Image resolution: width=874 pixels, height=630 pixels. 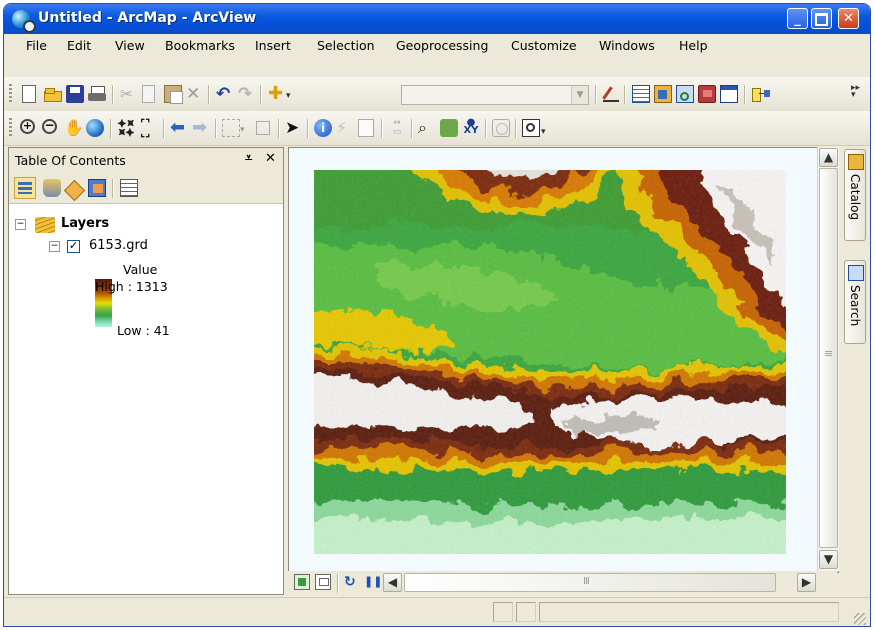 I want to click on refresh-icon: ↻, so click(x=353, y=583).